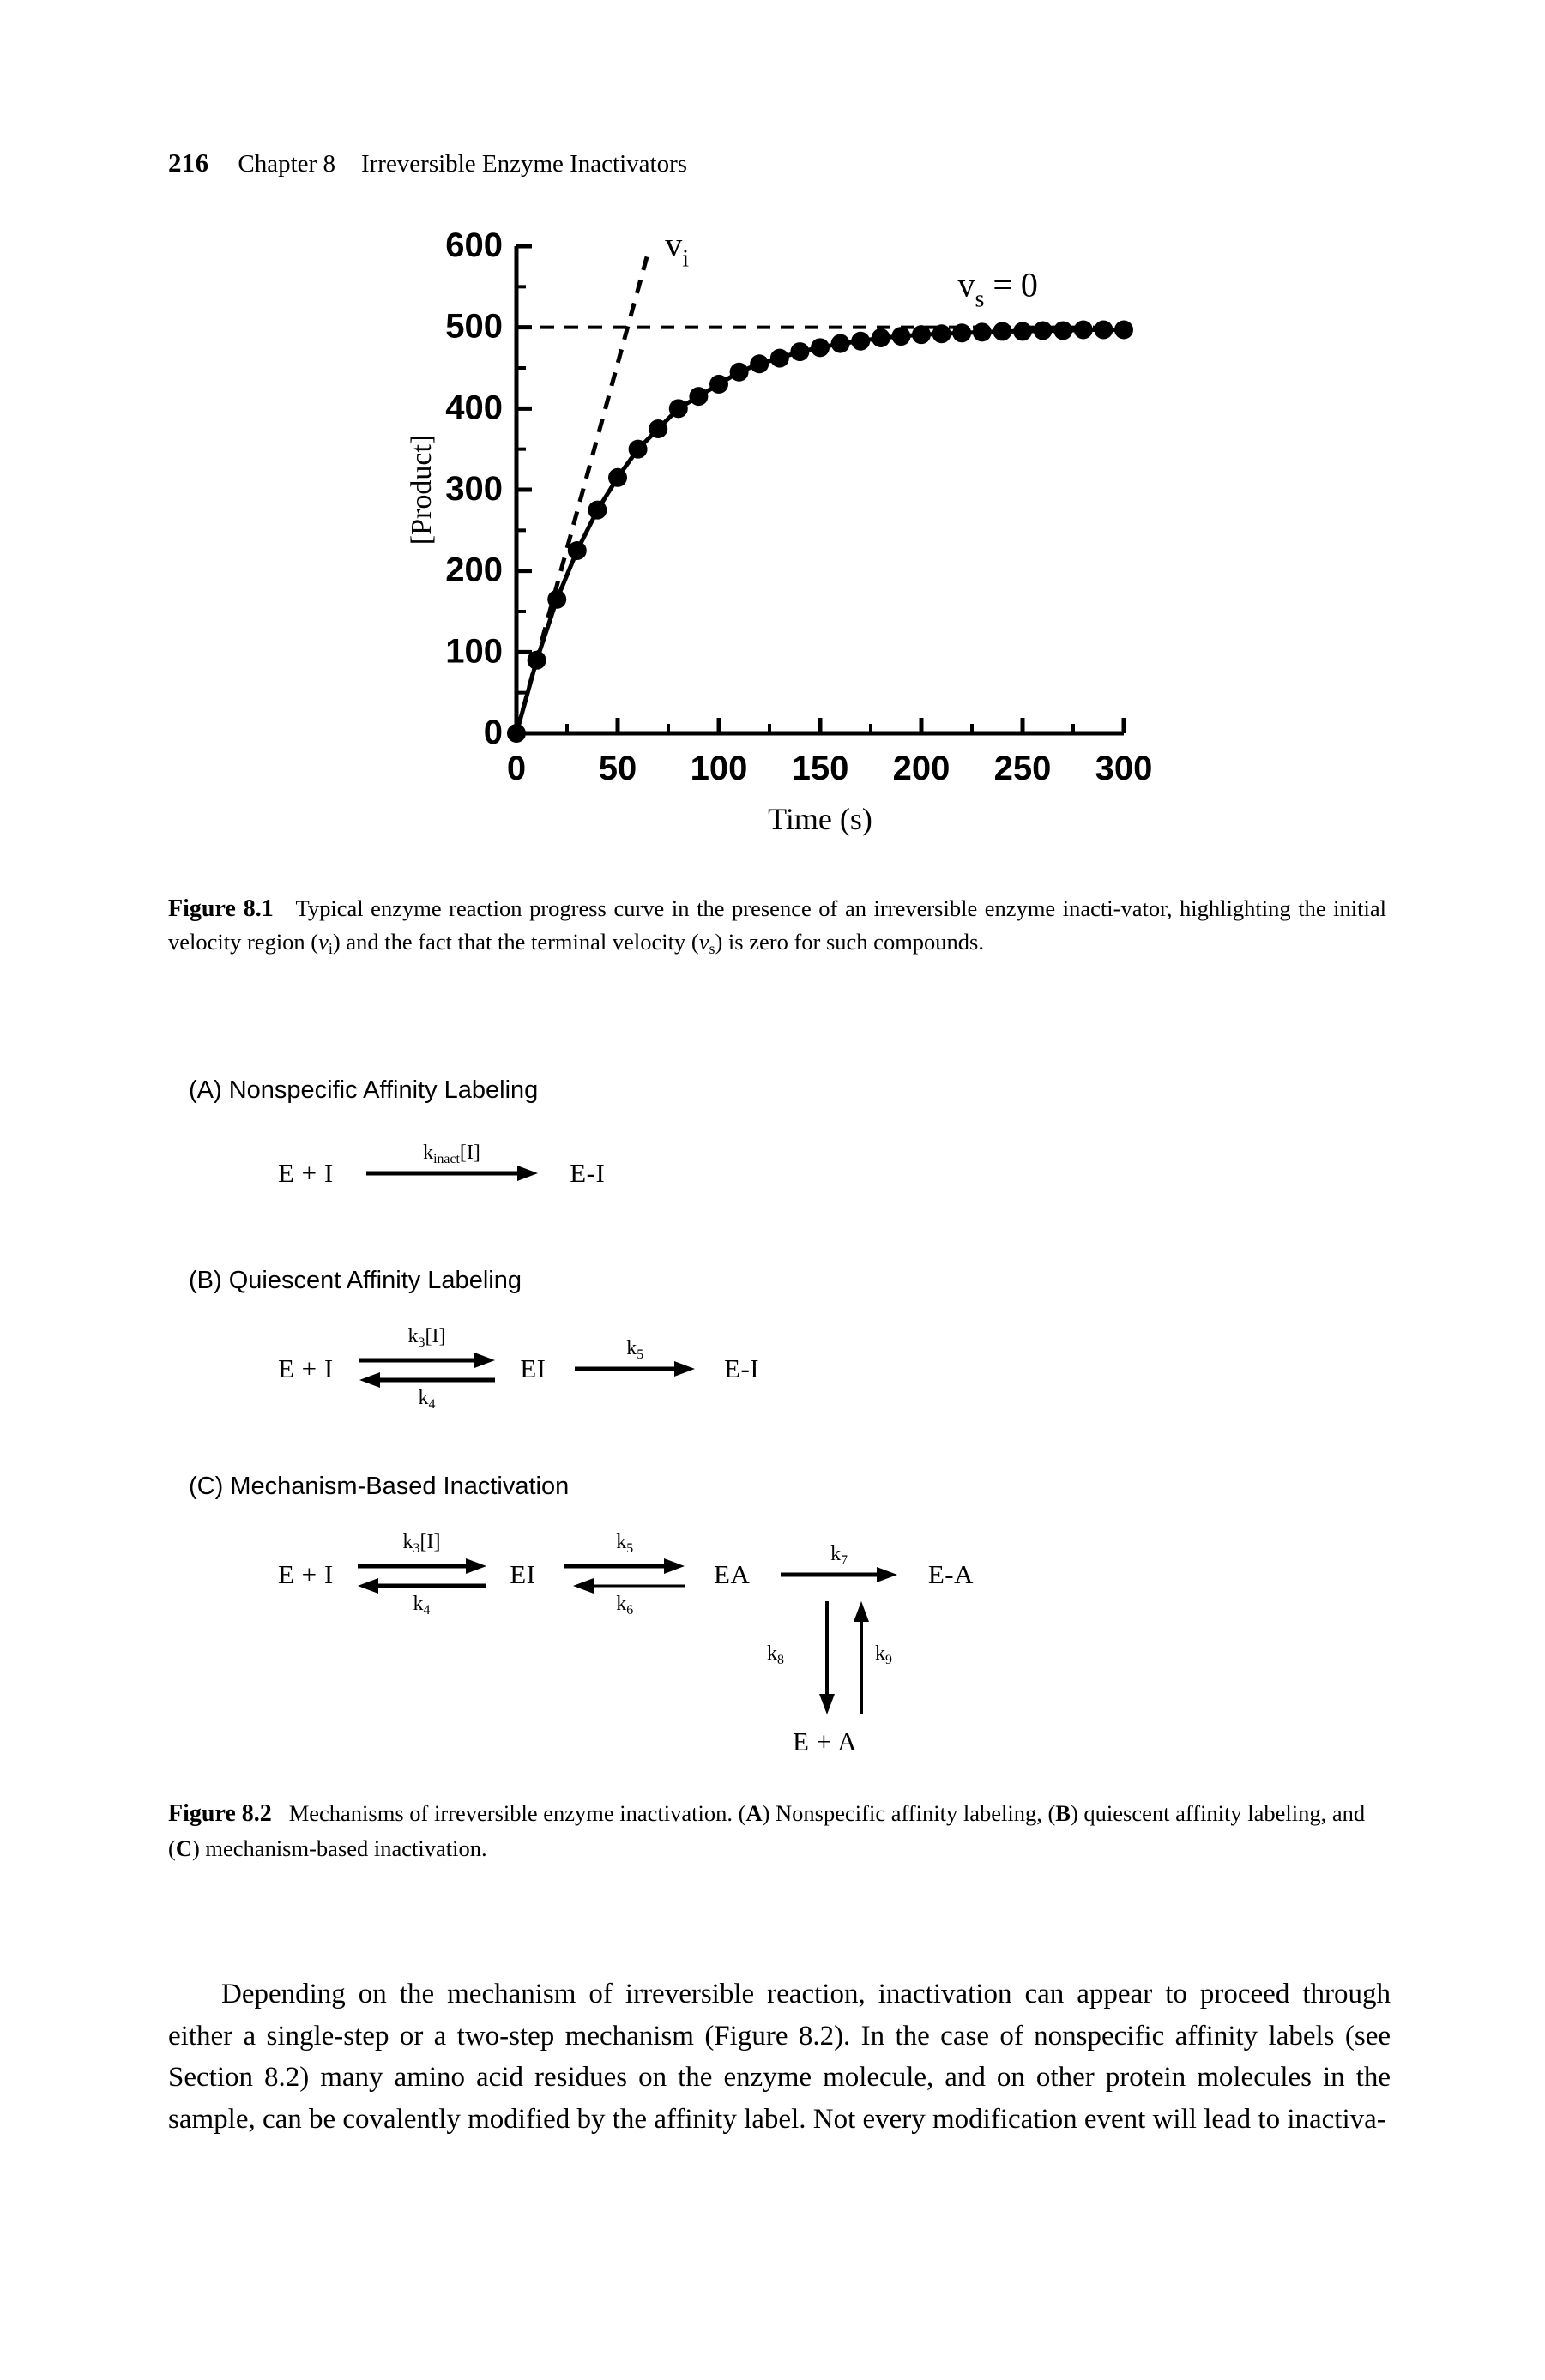  I want to click on panel-b-forward-label: k3[I], so click(427, 1338).